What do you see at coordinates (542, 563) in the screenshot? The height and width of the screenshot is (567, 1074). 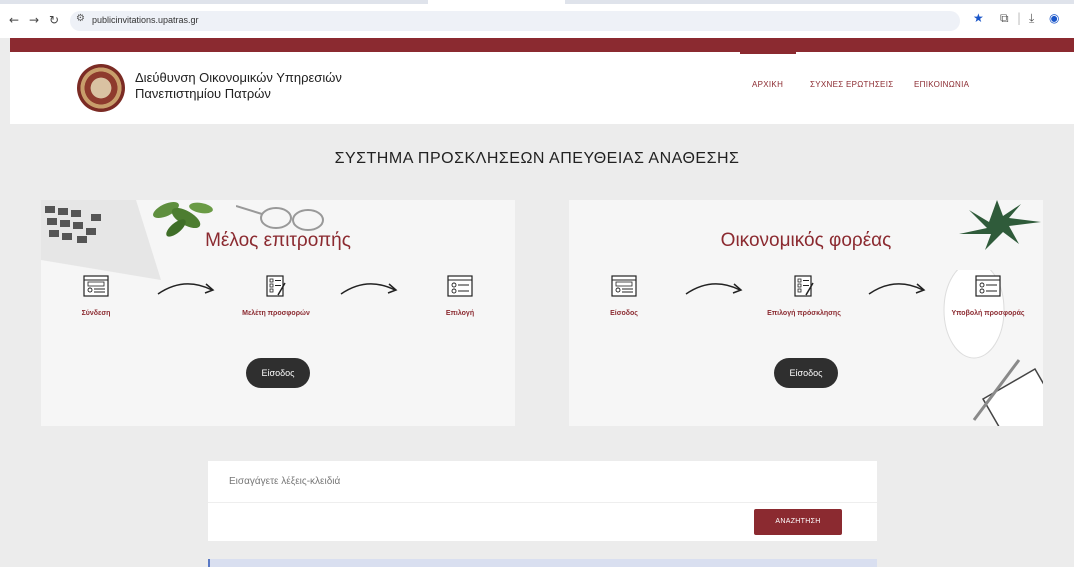 I see `results-panel` at bounding box center [542, 563].